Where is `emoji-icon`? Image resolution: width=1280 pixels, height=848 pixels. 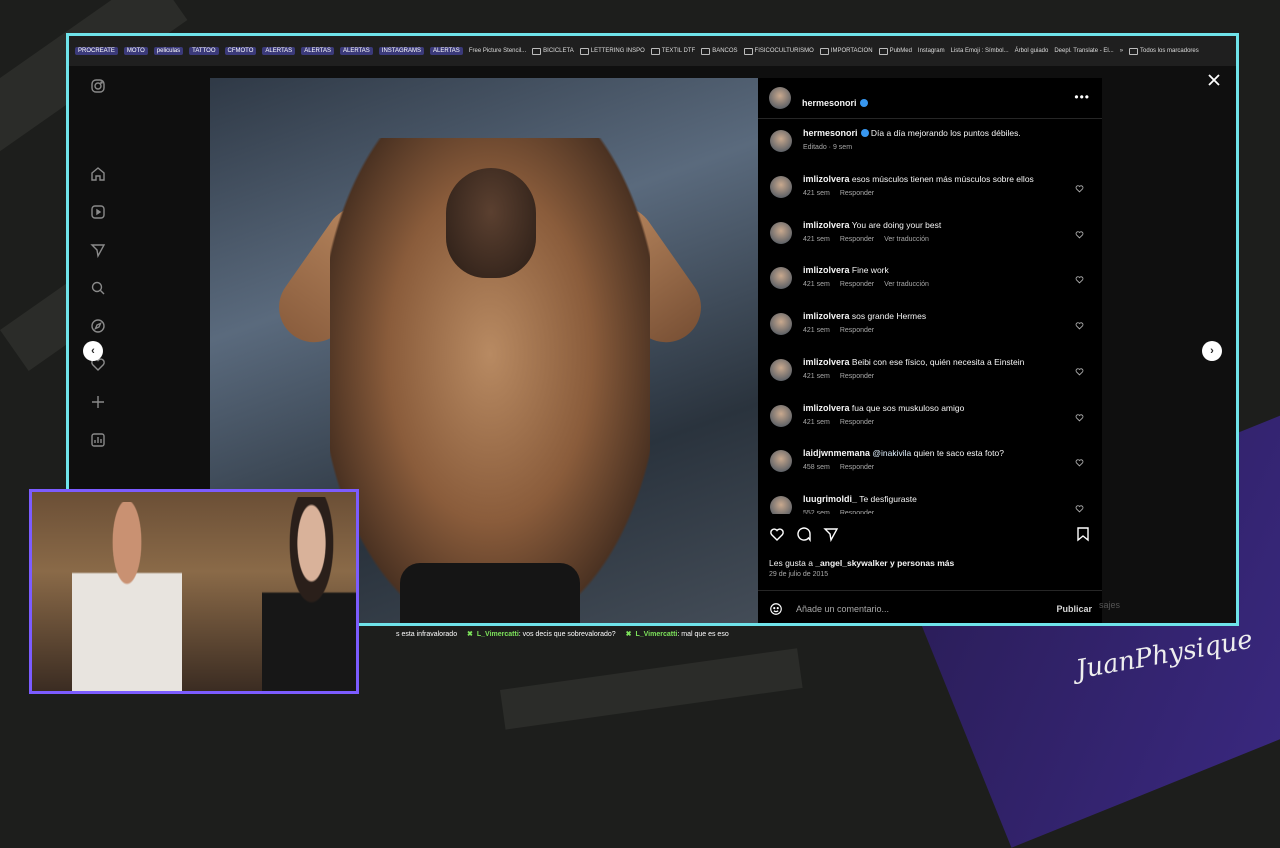
emoji-icon is located at coordinates (776, 609).